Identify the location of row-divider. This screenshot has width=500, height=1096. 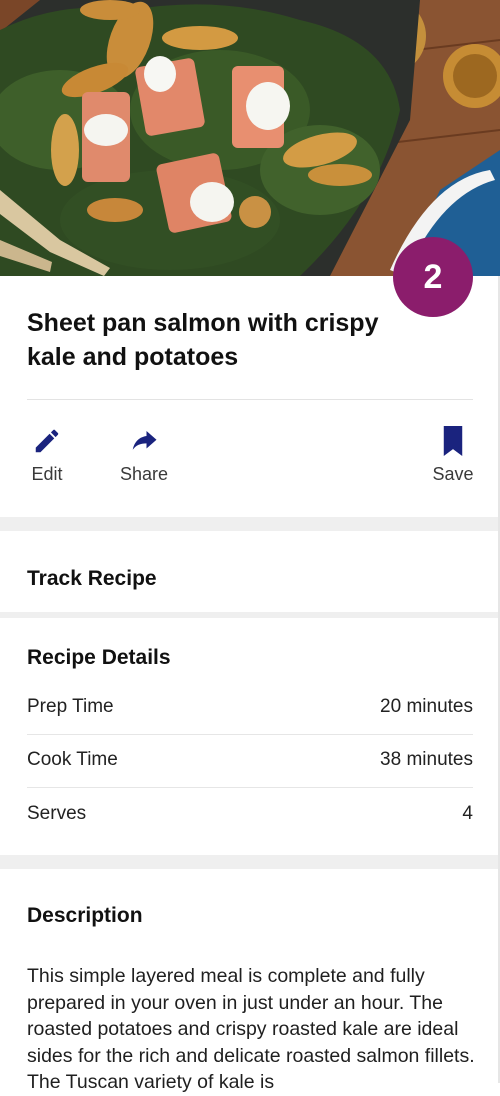
(250, 787).